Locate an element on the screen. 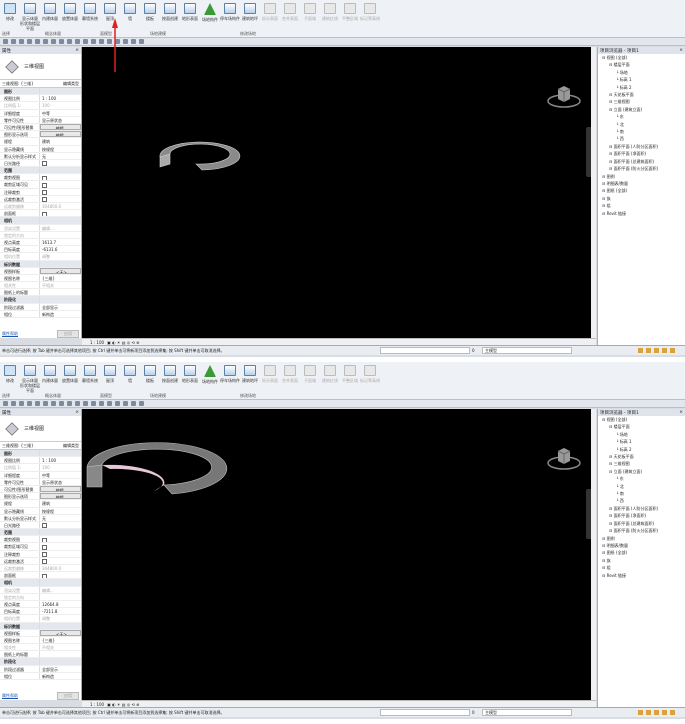  browser-tree-item: ⊟ 立面 (建筑立面) is located at coordinates (641, 471).